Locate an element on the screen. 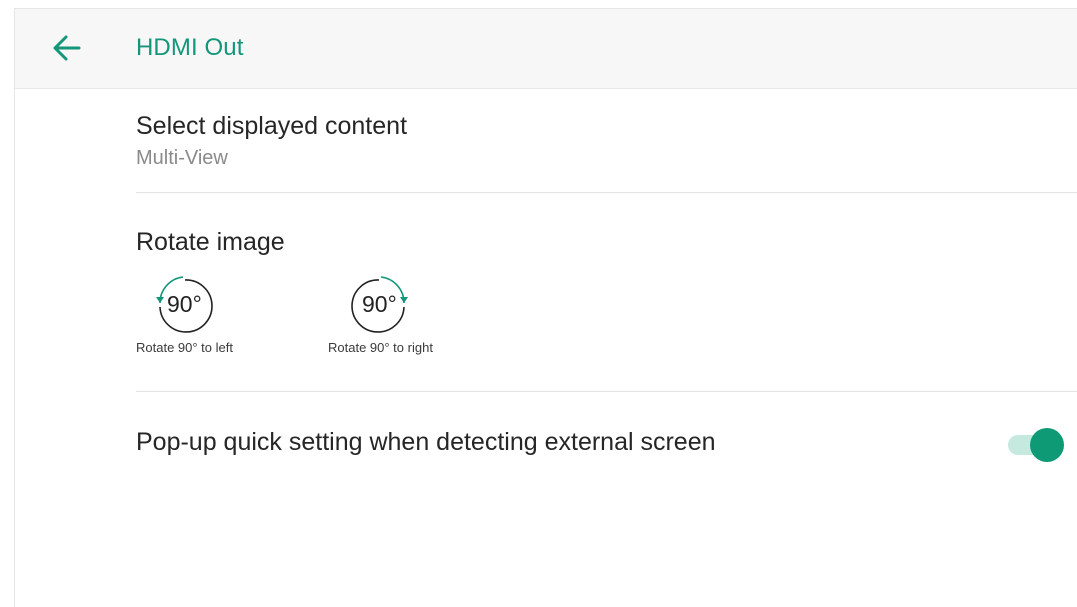 This screenshot has height=607, width=1077. rotate-left-button: 90° Rotate 90° to left is located at coordinates (184, 313).